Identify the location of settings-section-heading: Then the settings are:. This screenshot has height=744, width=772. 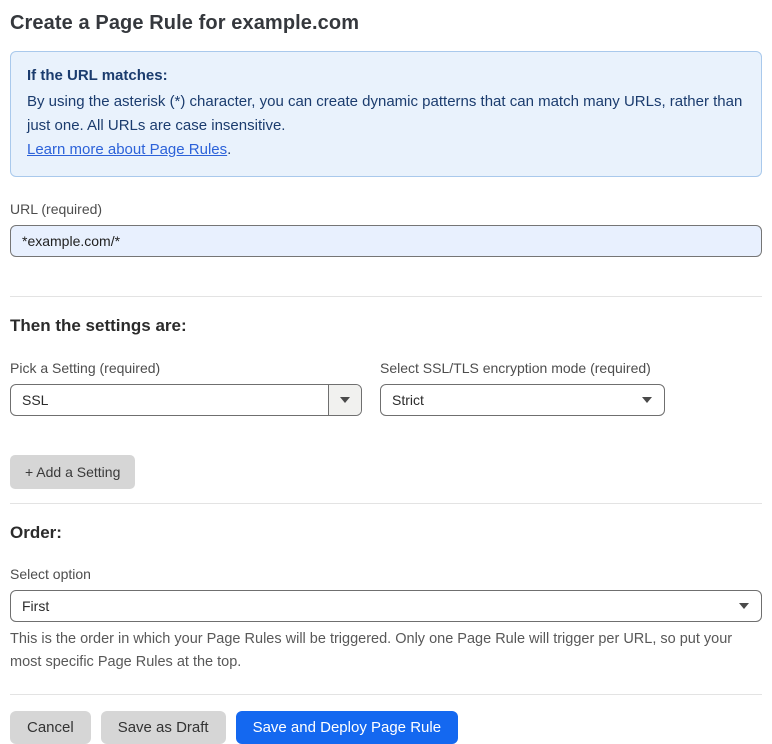
(98, 325).